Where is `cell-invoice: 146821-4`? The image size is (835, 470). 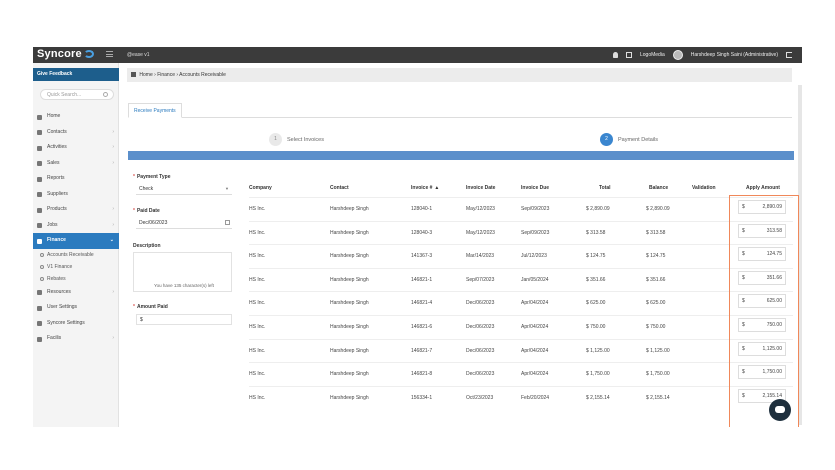
cell-invoice: 146821-4 is located at coordinates (422, 303).